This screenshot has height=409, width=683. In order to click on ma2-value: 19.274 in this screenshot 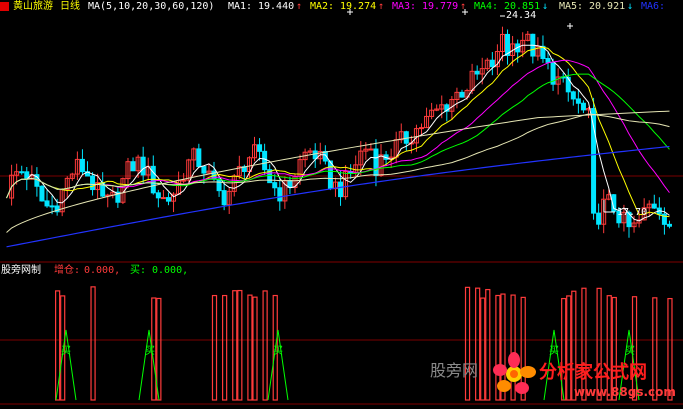, I will do `click(358, 6)`.